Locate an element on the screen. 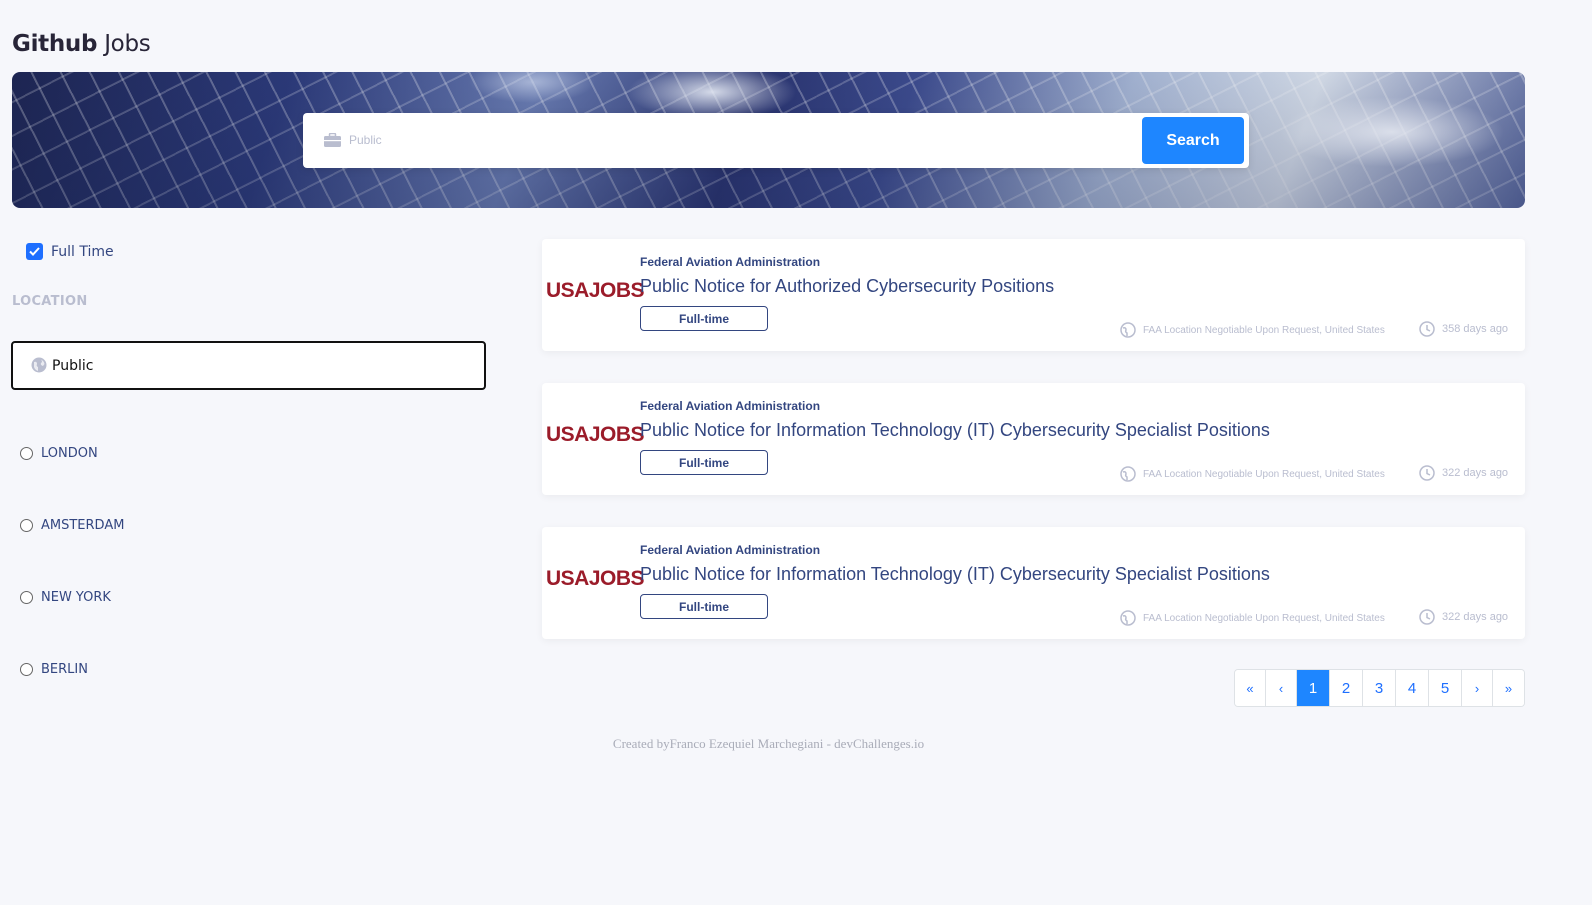 The image size is (1592, 905). city-option-berlin: BERLIN is located at coordinates (54, 669).